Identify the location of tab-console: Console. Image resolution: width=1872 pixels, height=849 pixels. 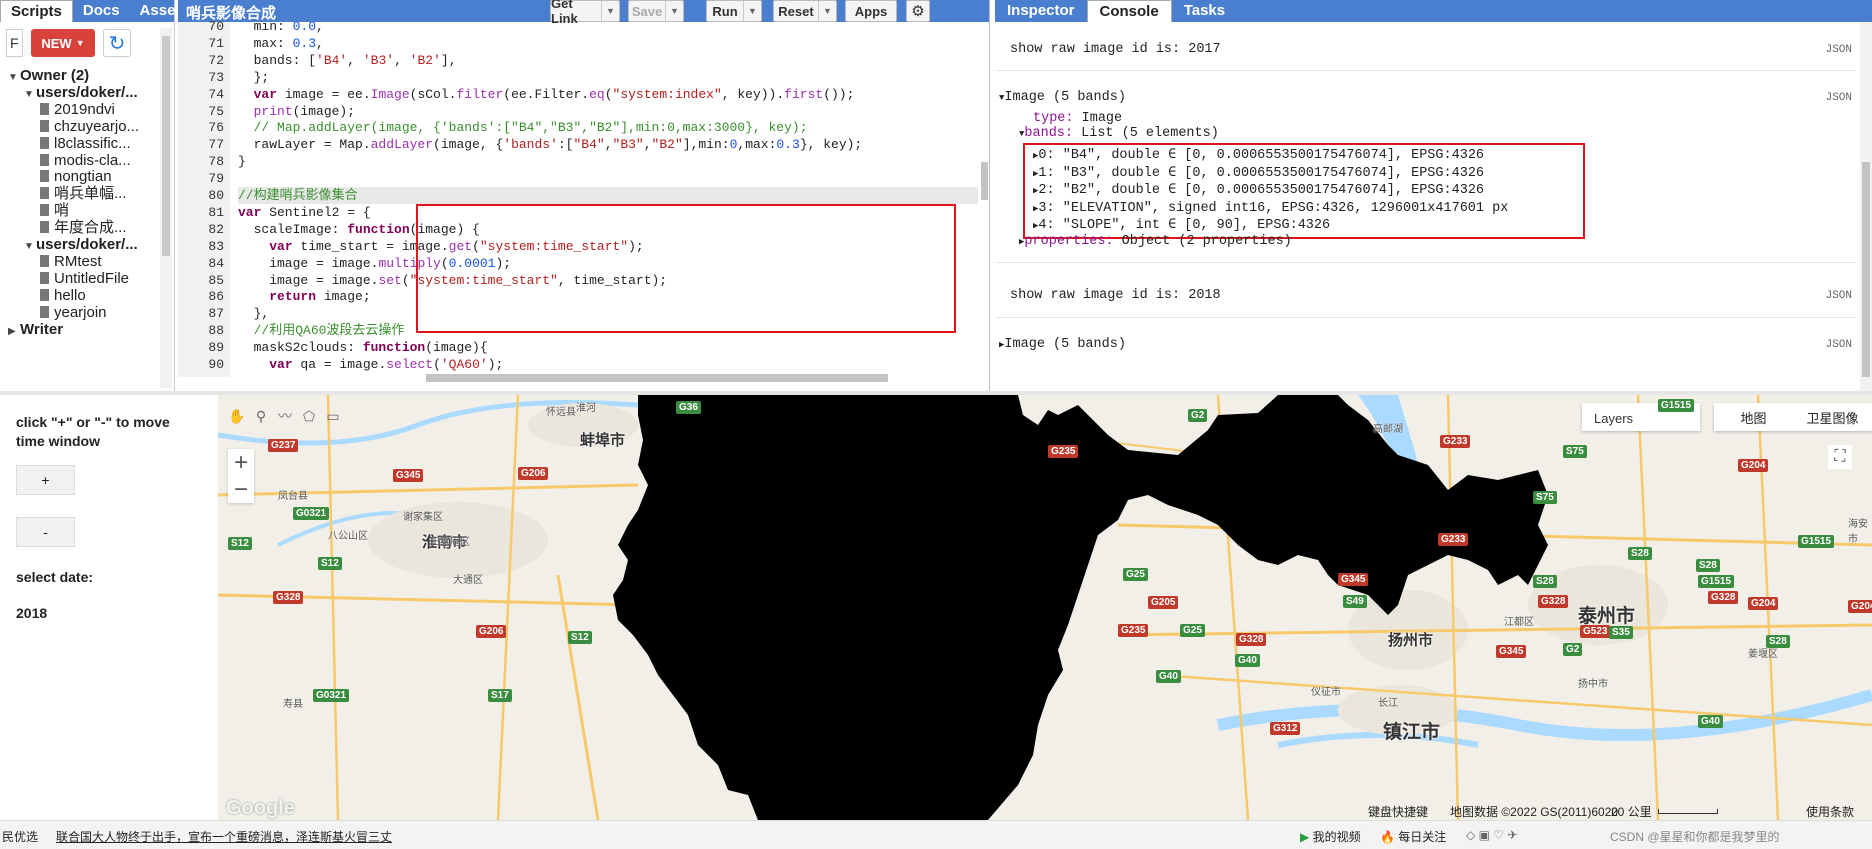
(1129, 11).